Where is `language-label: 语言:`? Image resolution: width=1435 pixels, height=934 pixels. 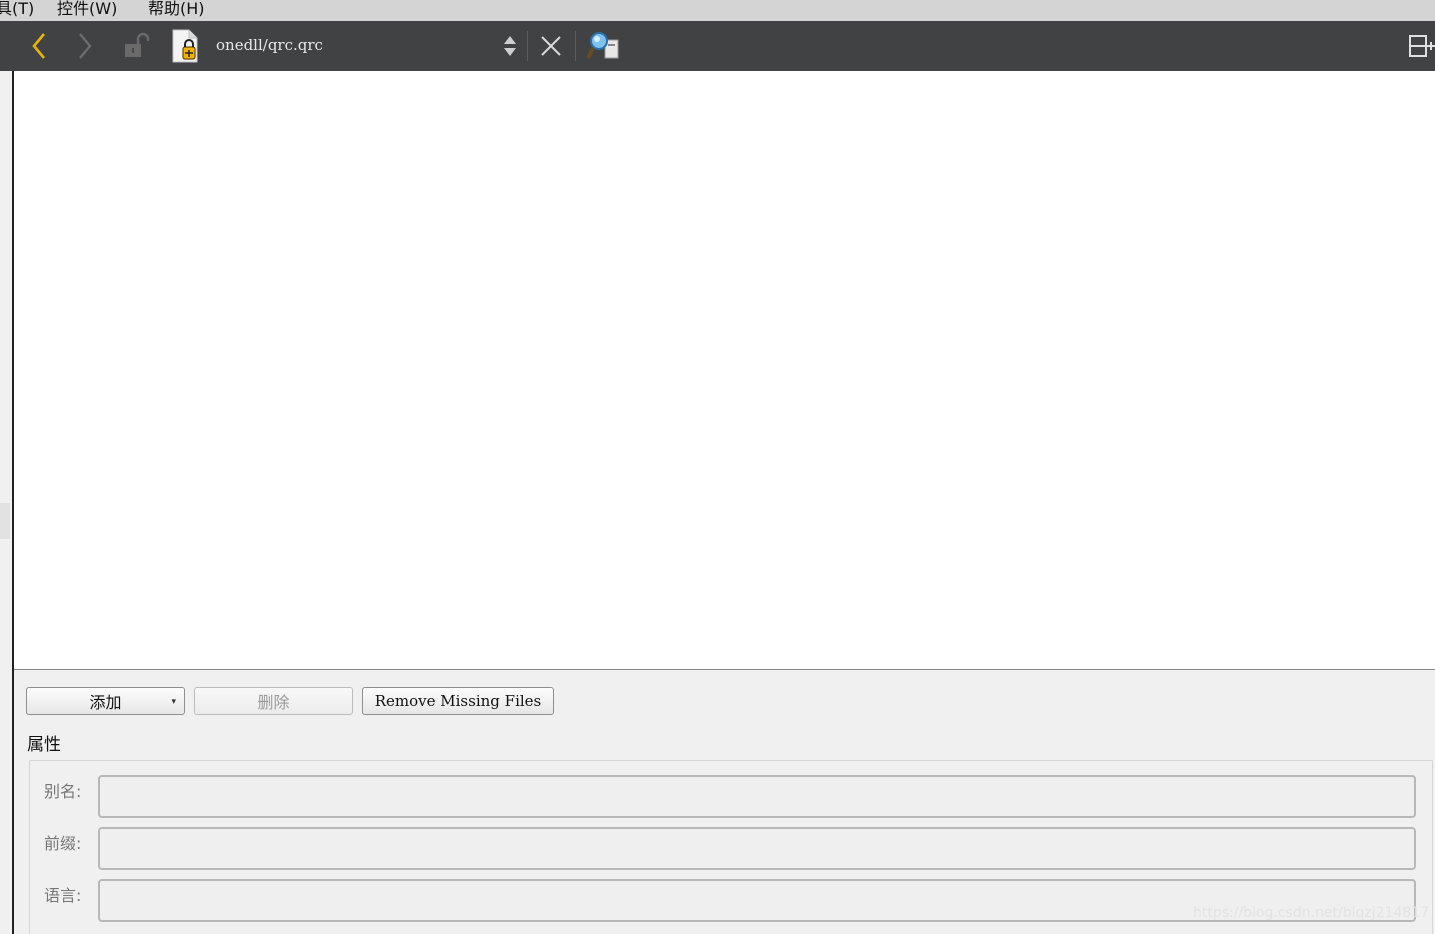 language-label: 语言: is located at coordinates (63, 895).